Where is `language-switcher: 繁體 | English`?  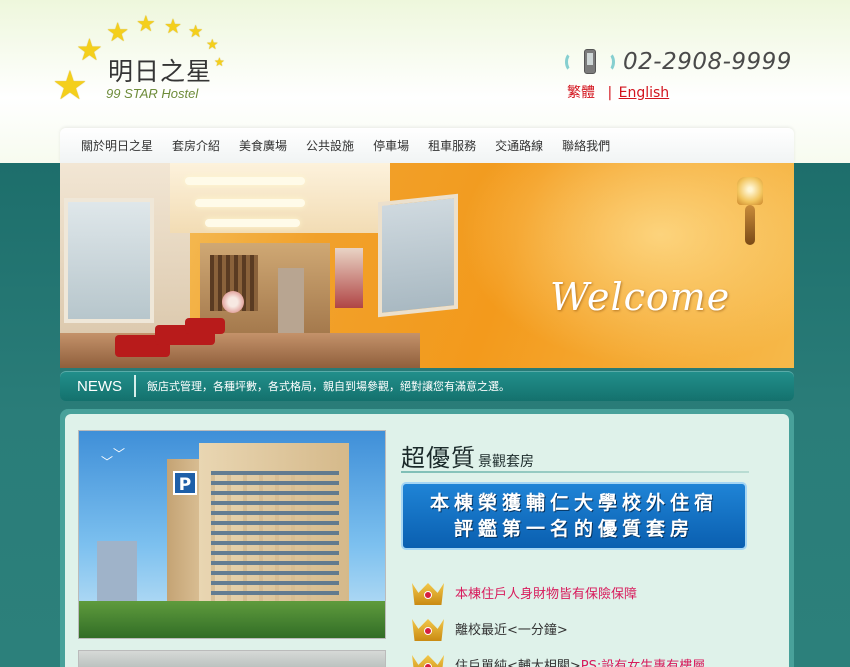 language-switcher: 繁體 | English is located at coordinates (618, 92).